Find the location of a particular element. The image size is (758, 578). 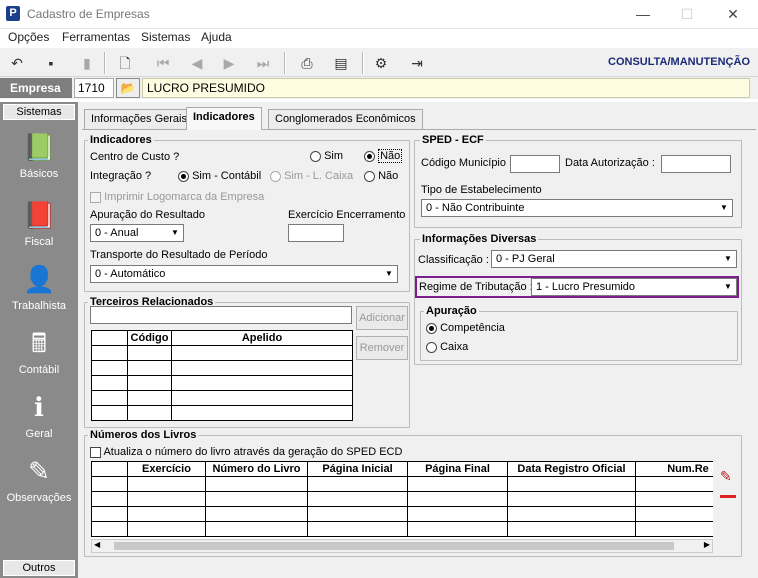

regime-label: Regime de Tributação : is located at coordinates (476, 287).